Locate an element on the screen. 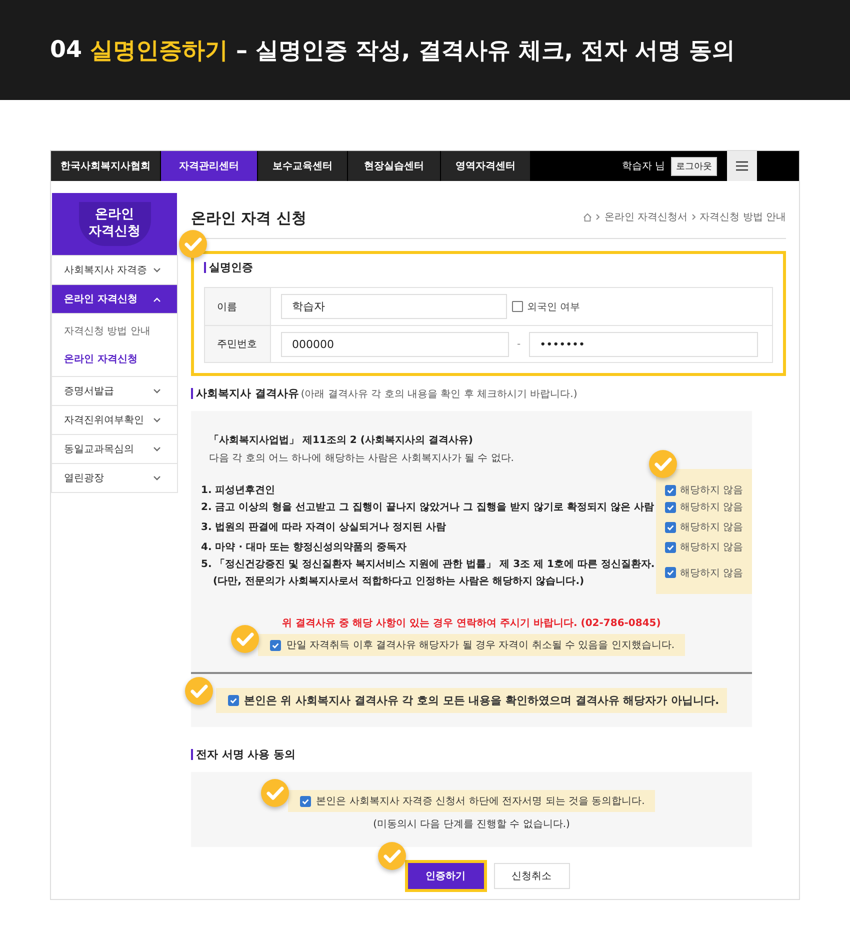  breadcrumb-link: 자격신청 방법 안내 is located at coordinates (743, 217).